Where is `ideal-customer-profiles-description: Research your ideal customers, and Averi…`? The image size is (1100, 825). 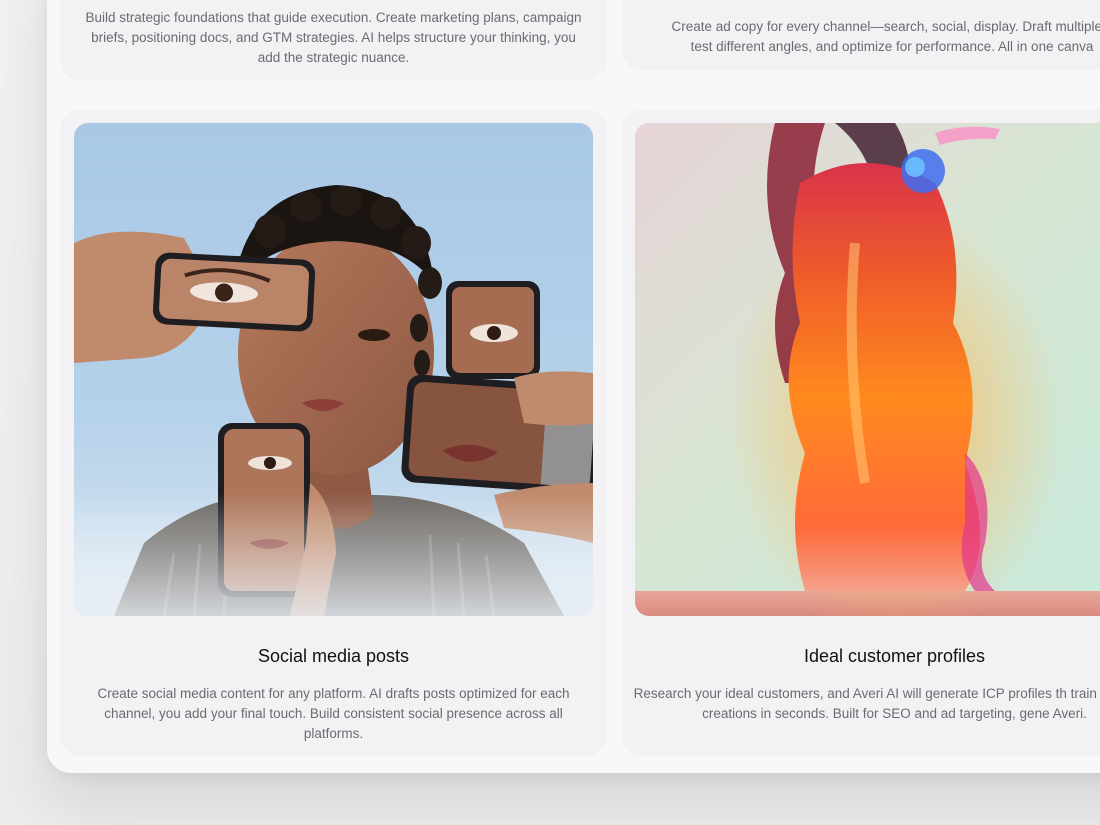
ideal-customer-profiles-description: Research your ideal customers, and Averi… is located at coordinates (866, 703).